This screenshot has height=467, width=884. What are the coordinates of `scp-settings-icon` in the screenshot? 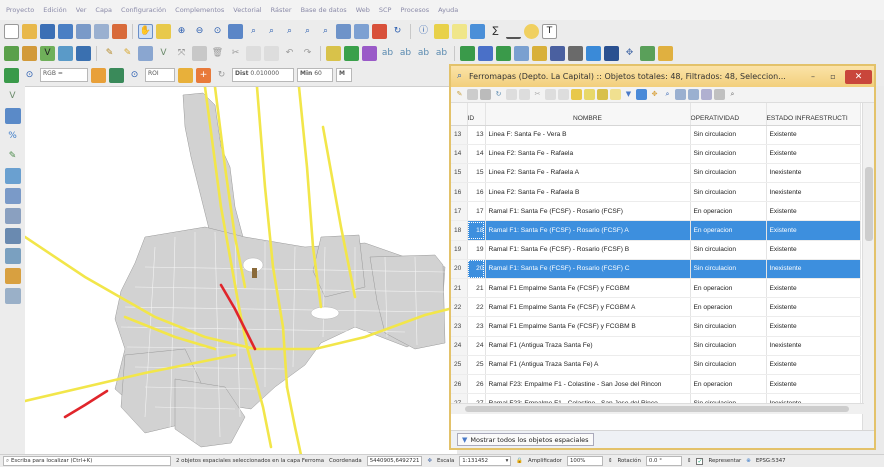 It's located at (575, 53).